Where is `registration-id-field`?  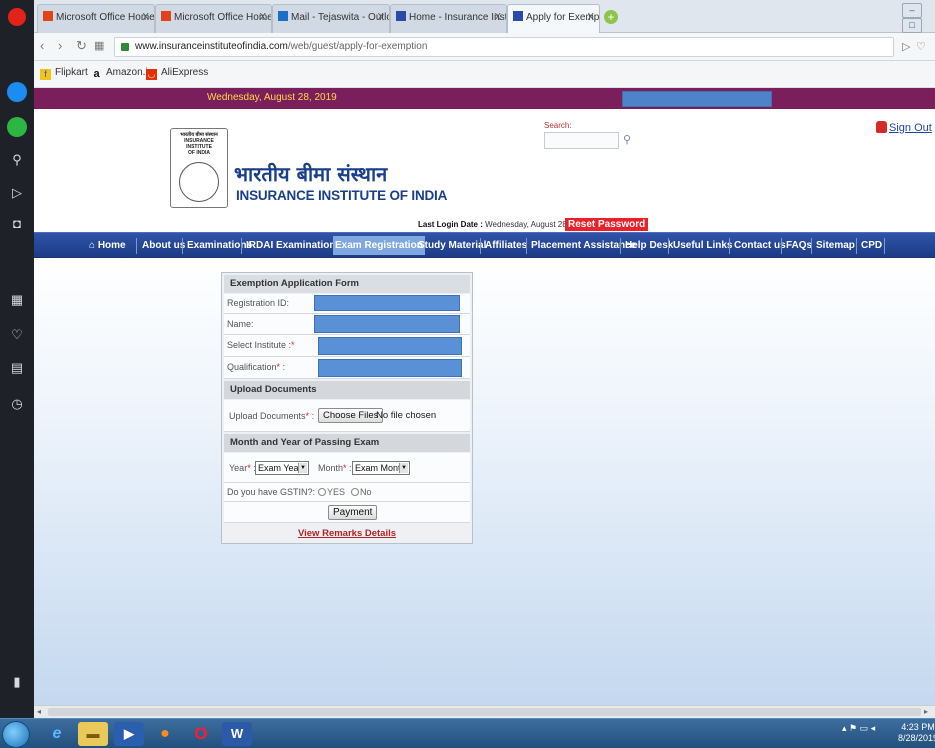
registration-id-field is located at coordinates (387, 303).